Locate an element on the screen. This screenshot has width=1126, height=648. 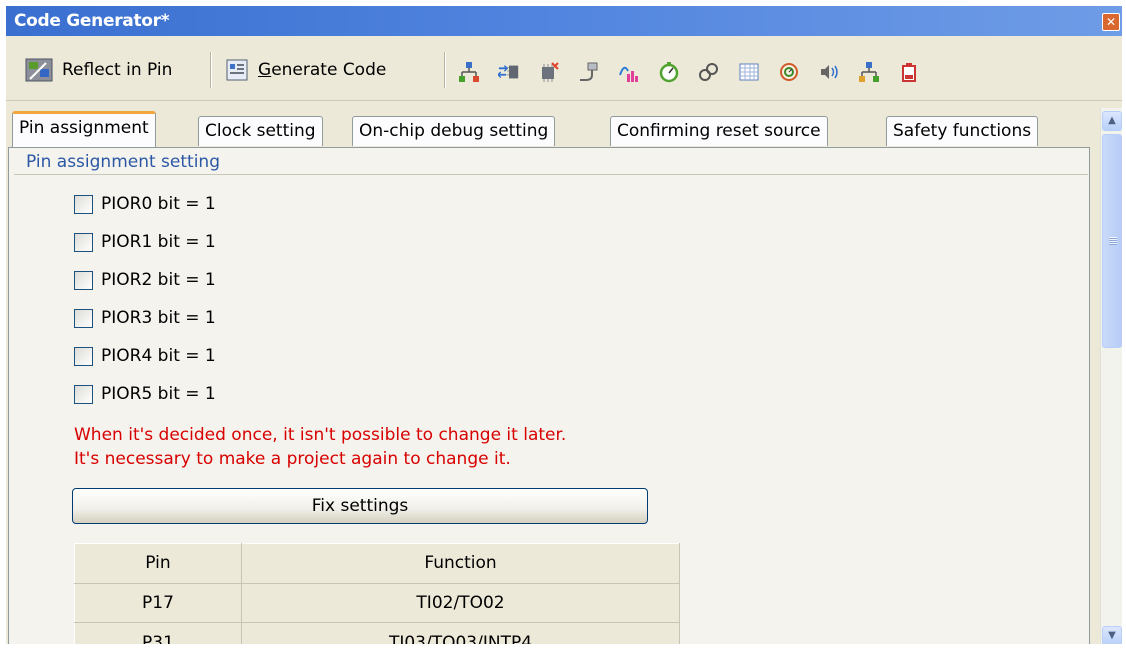
port-icon is located at coordinates (469, 72).